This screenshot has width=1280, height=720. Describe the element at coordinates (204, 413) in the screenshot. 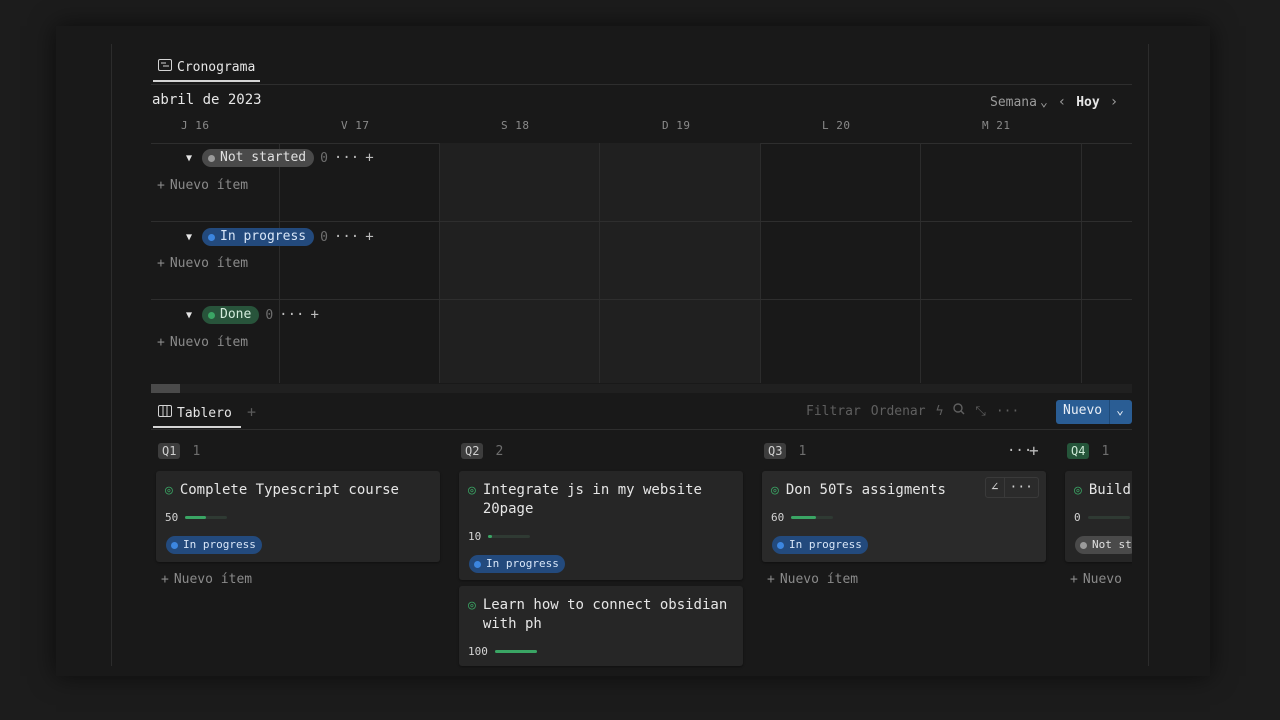

I see `tab-board-label: Tablero` at that location.